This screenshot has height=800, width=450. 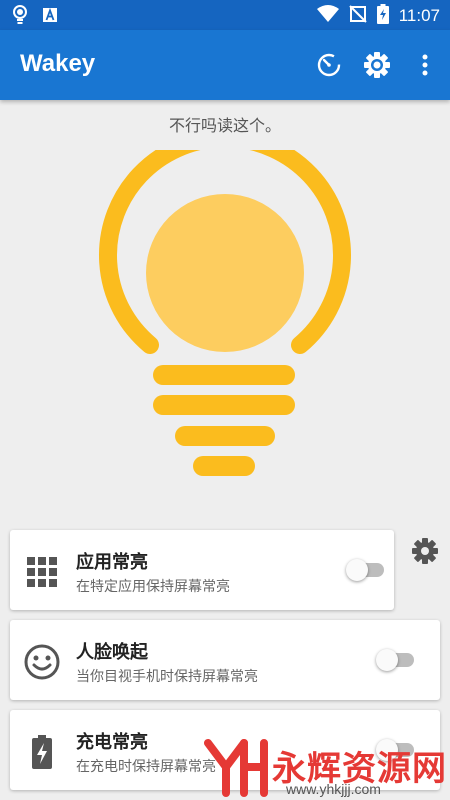 What do you see at coordinates (20, 17) in the screenshot?
I see `lightbulb-icon` at bounding box center [20, 17].